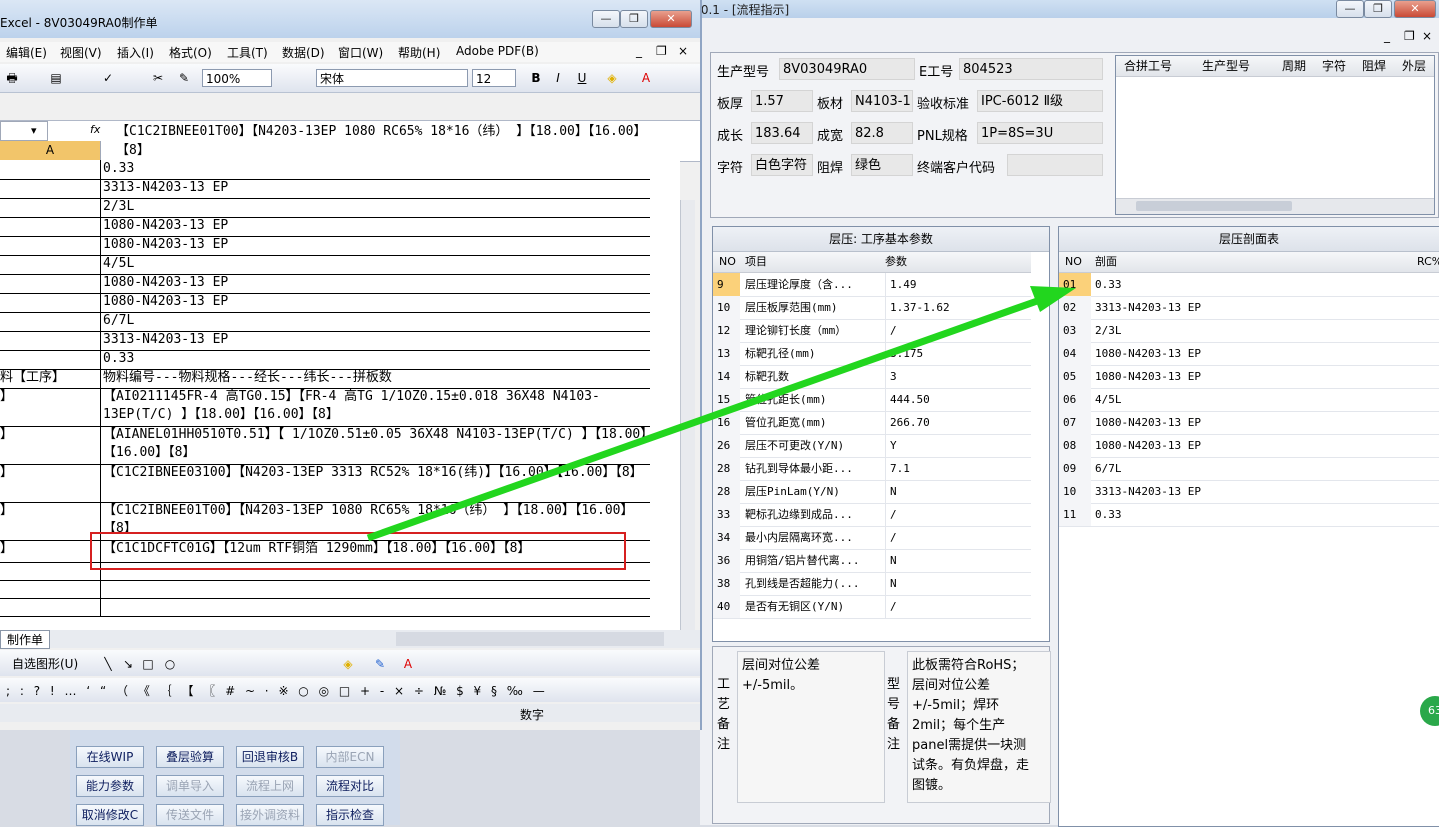 The height and width of the screenshot is (827, 1439). I want to click on annotation-arrow-head, so click(1053, 299).